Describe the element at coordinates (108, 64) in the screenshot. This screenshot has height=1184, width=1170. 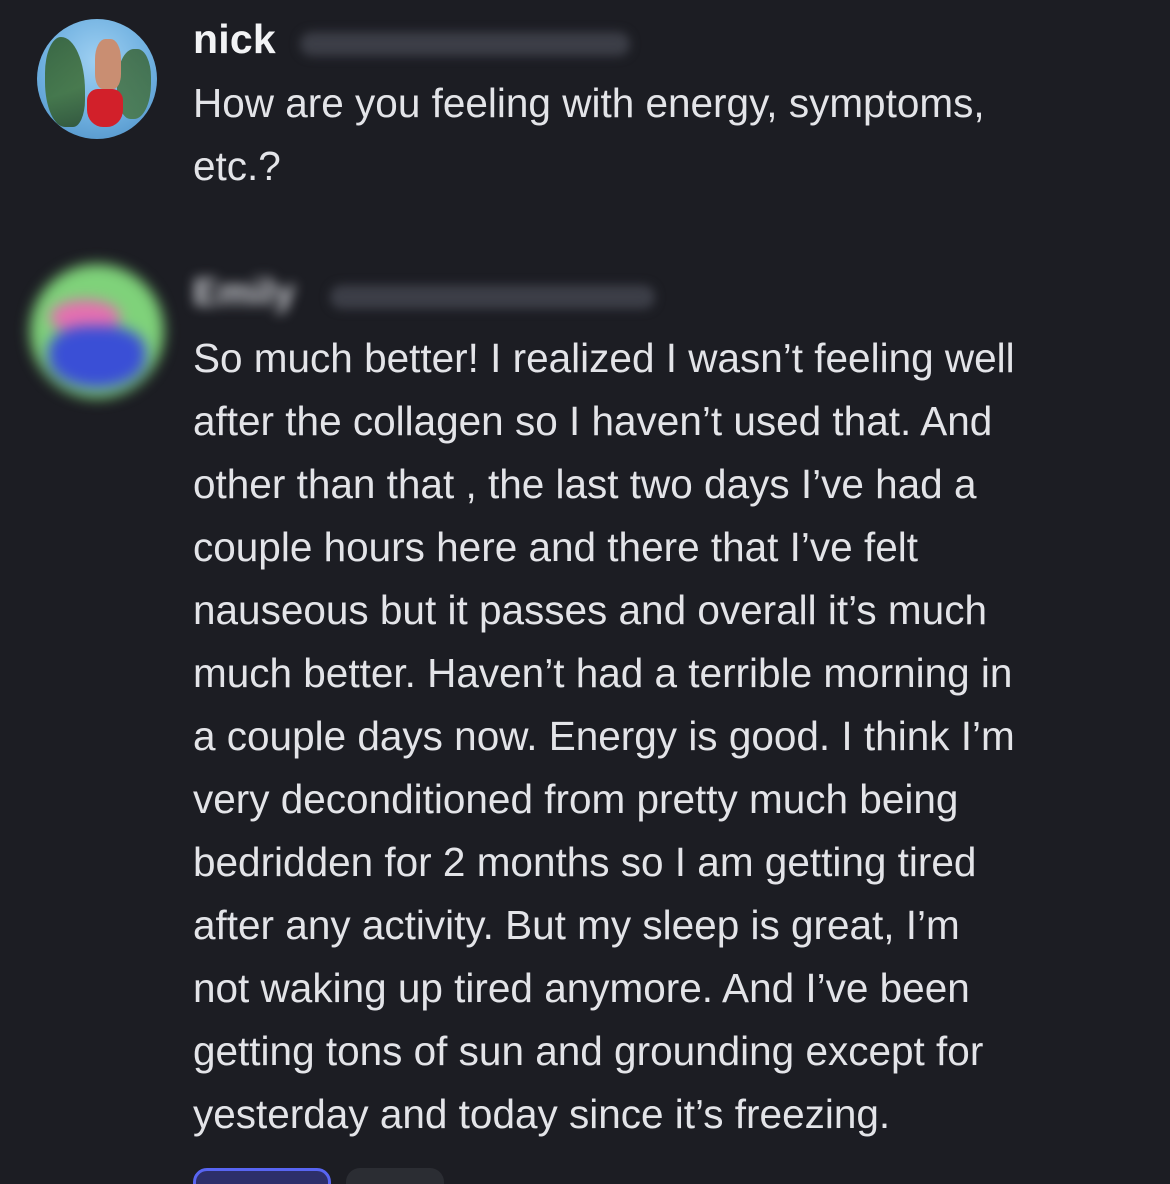
I see `avatar-figure-shape` at that location.